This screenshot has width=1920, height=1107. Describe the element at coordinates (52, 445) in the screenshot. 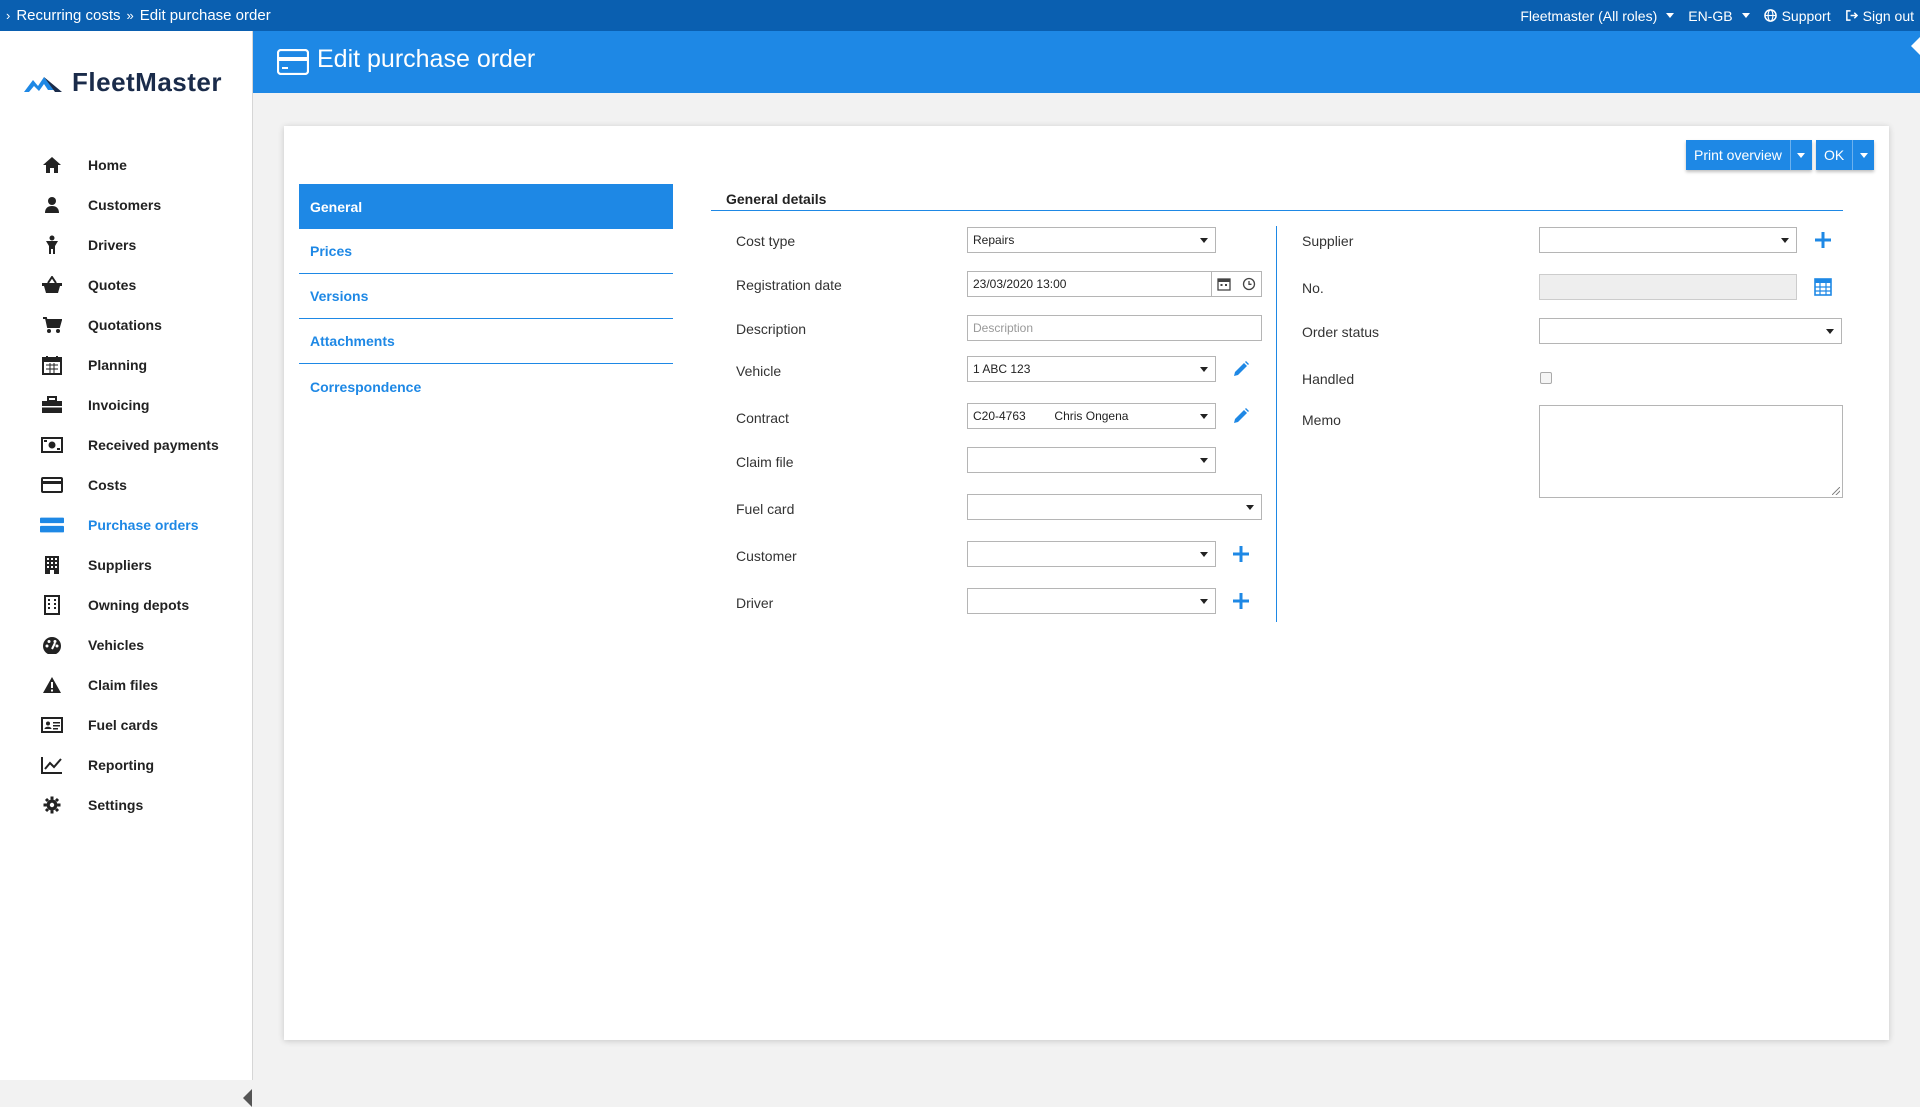

I see `money-icon` at that location.